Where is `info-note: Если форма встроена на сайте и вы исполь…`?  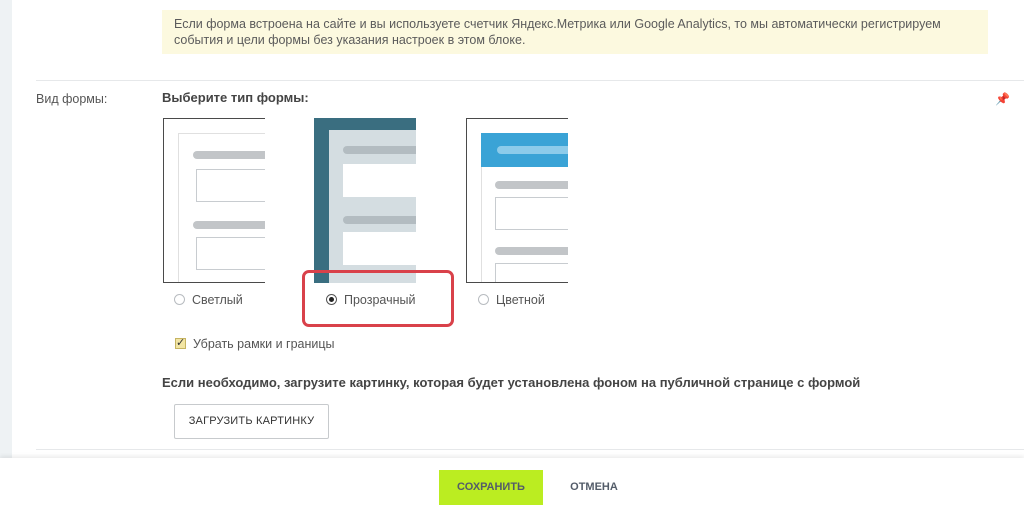
info-note: Если форма встроена на сайте и вы исполь… is located at coordinates (575, 32).